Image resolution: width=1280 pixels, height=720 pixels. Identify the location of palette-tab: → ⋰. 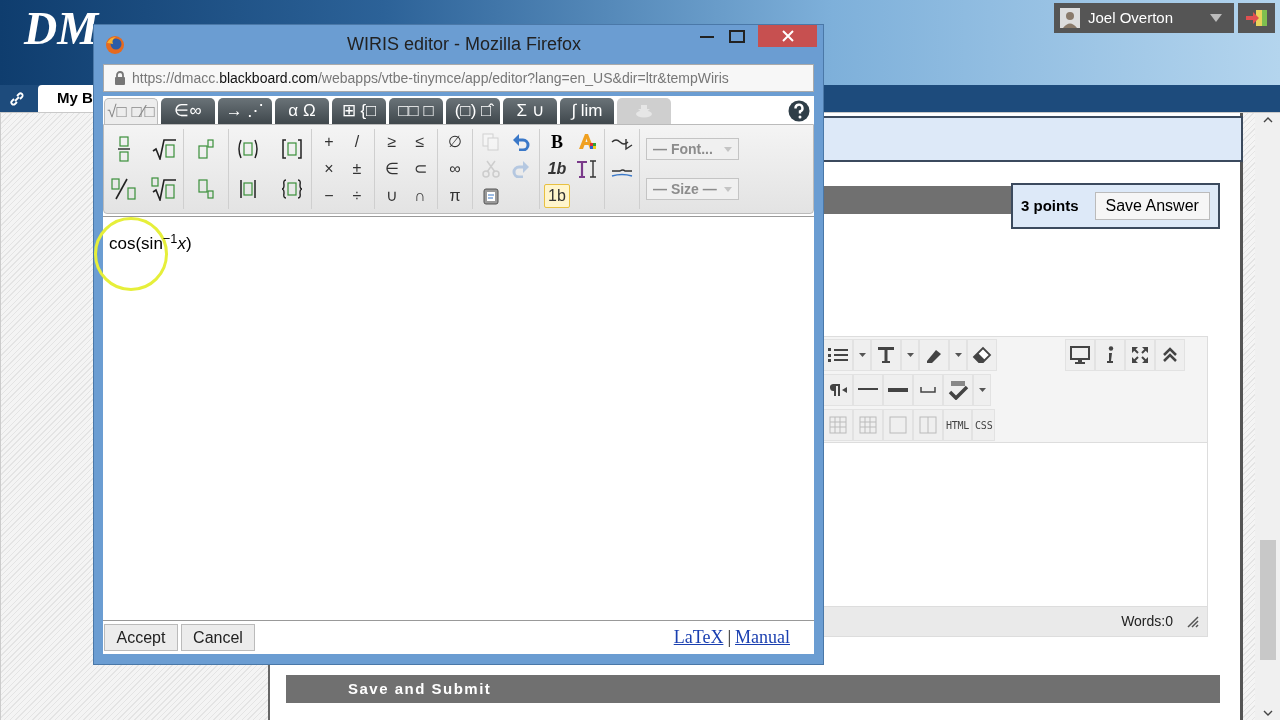
(245, 111).